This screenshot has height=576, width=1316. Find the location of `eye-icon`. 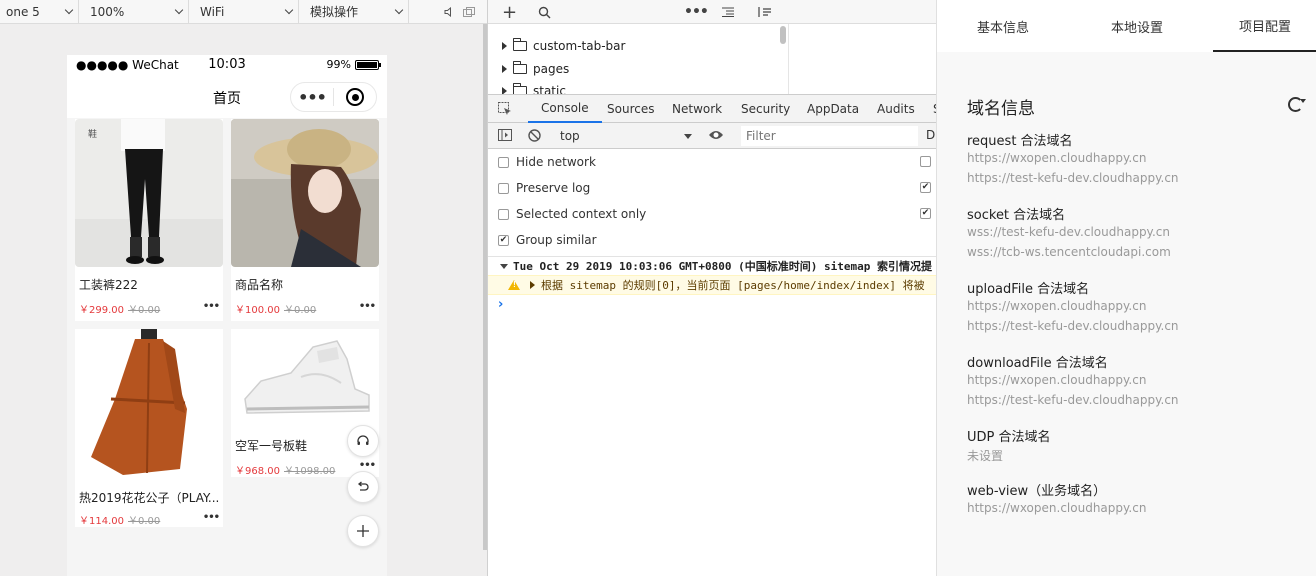

eye-icon is located at coordinates (716, 136).